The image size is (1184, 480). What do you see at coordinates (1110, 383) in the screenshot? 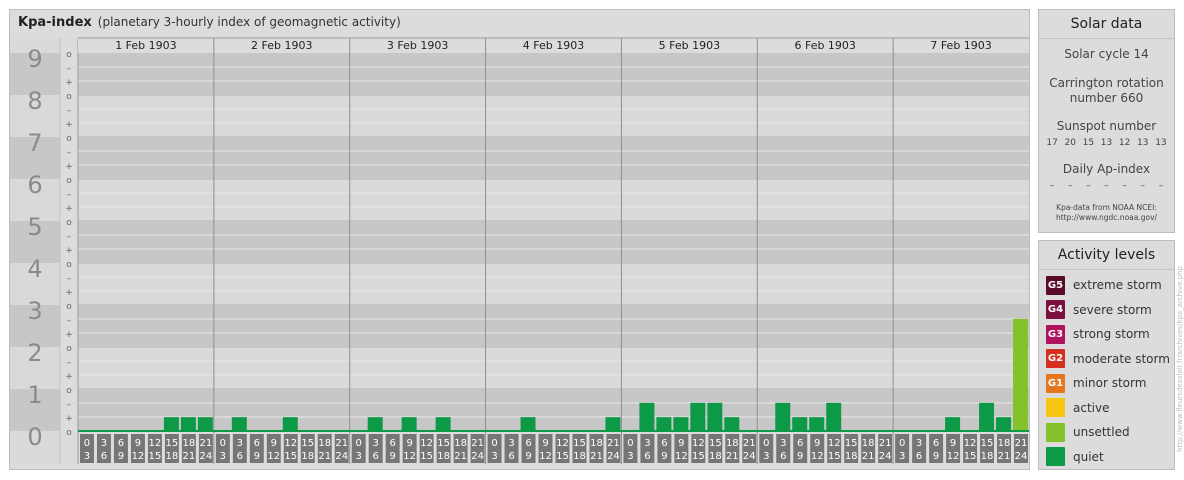
I see `level-label: minor storm` at bounding box center [1110, 383].